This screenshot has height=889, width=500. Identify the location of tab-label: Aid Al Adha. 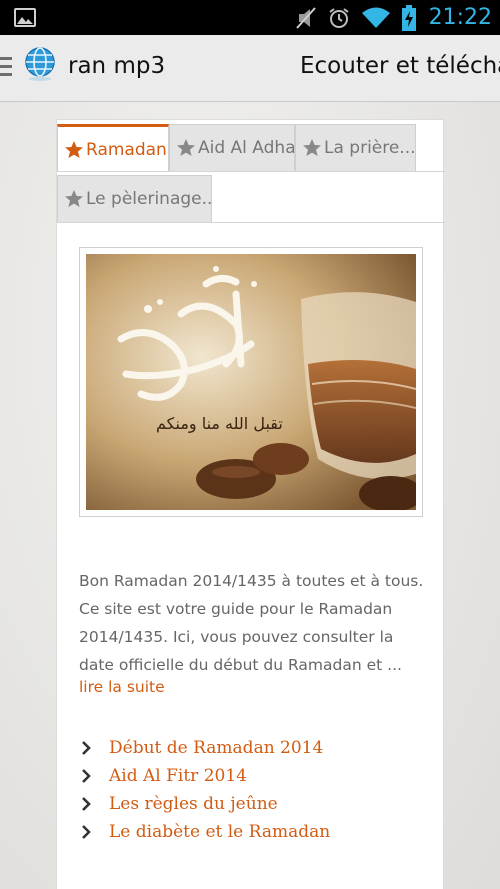
(246, 148).